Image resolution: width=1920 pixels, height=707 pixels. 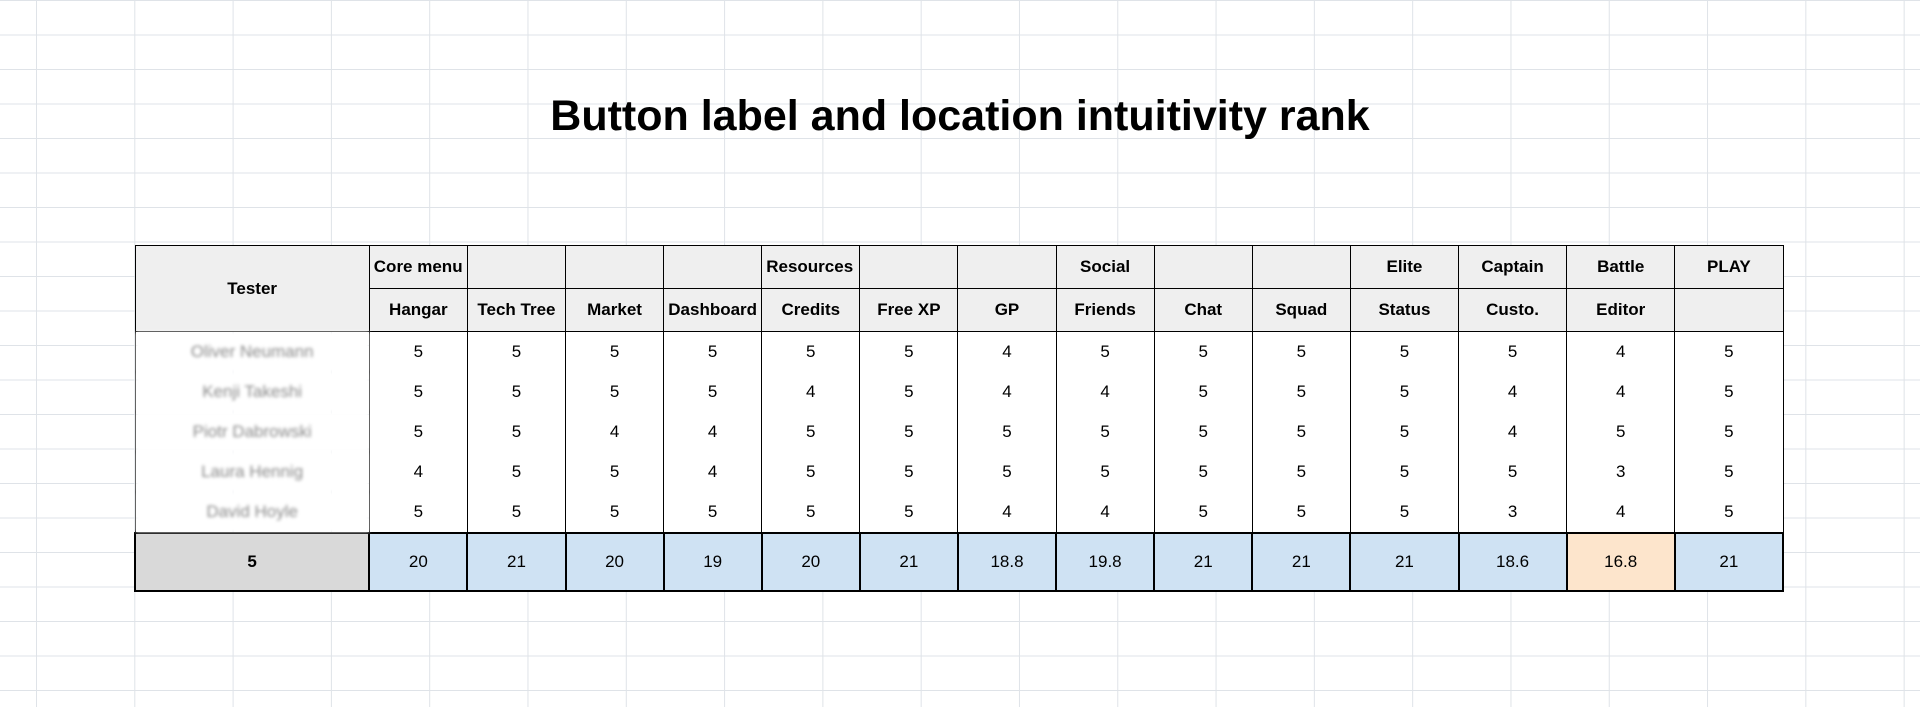 I want to click on column-header: Market, so click(x=614, y=310).